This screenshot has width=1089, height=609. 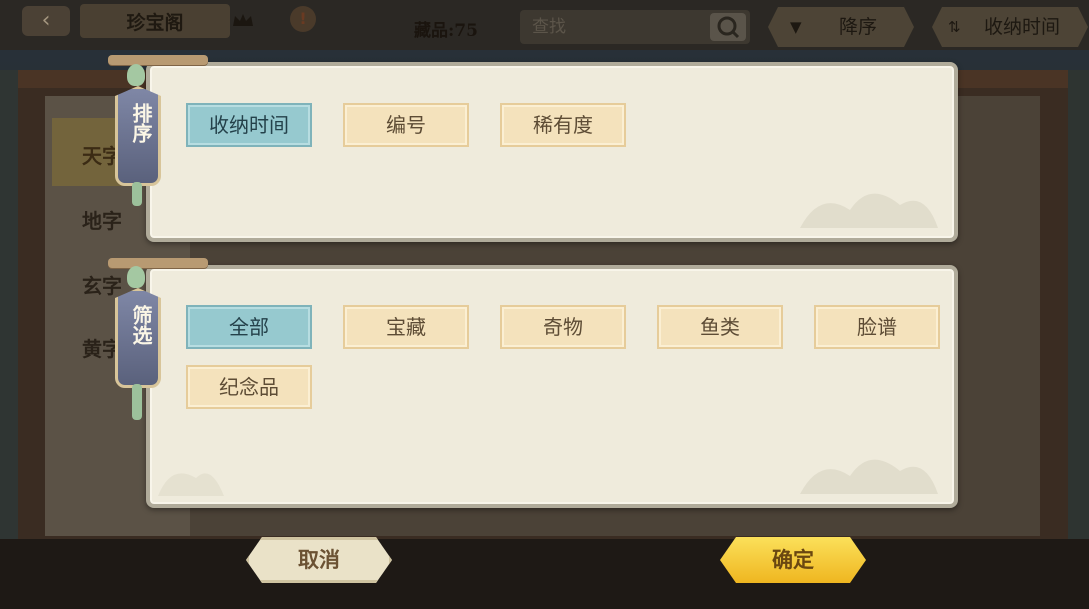 I want to click on back-arrow-icon: ‹, so click(x=46, y=20).